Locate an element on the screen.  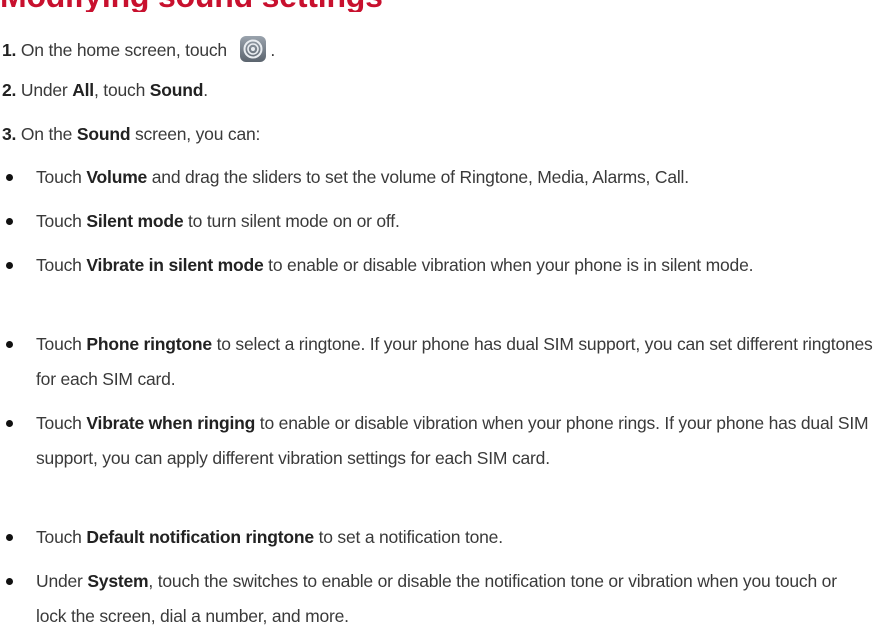
bullet-text: Under is located at coordinates (62, 581).